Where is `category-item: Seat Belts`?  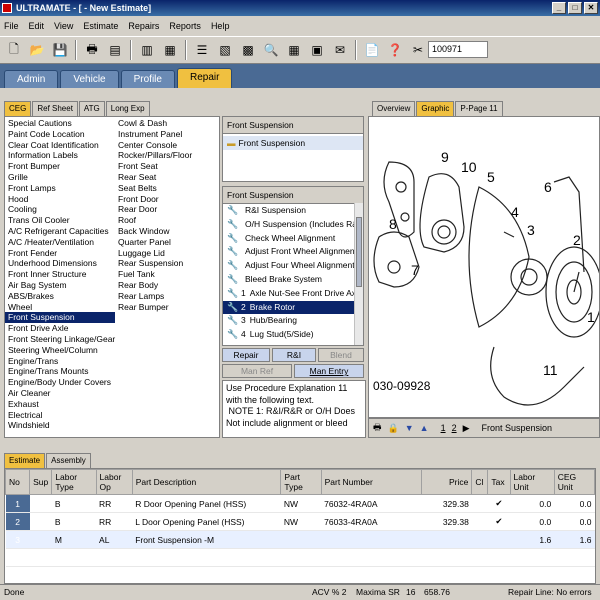
category-item: Seat Belts is located at coordinates (167, 188).